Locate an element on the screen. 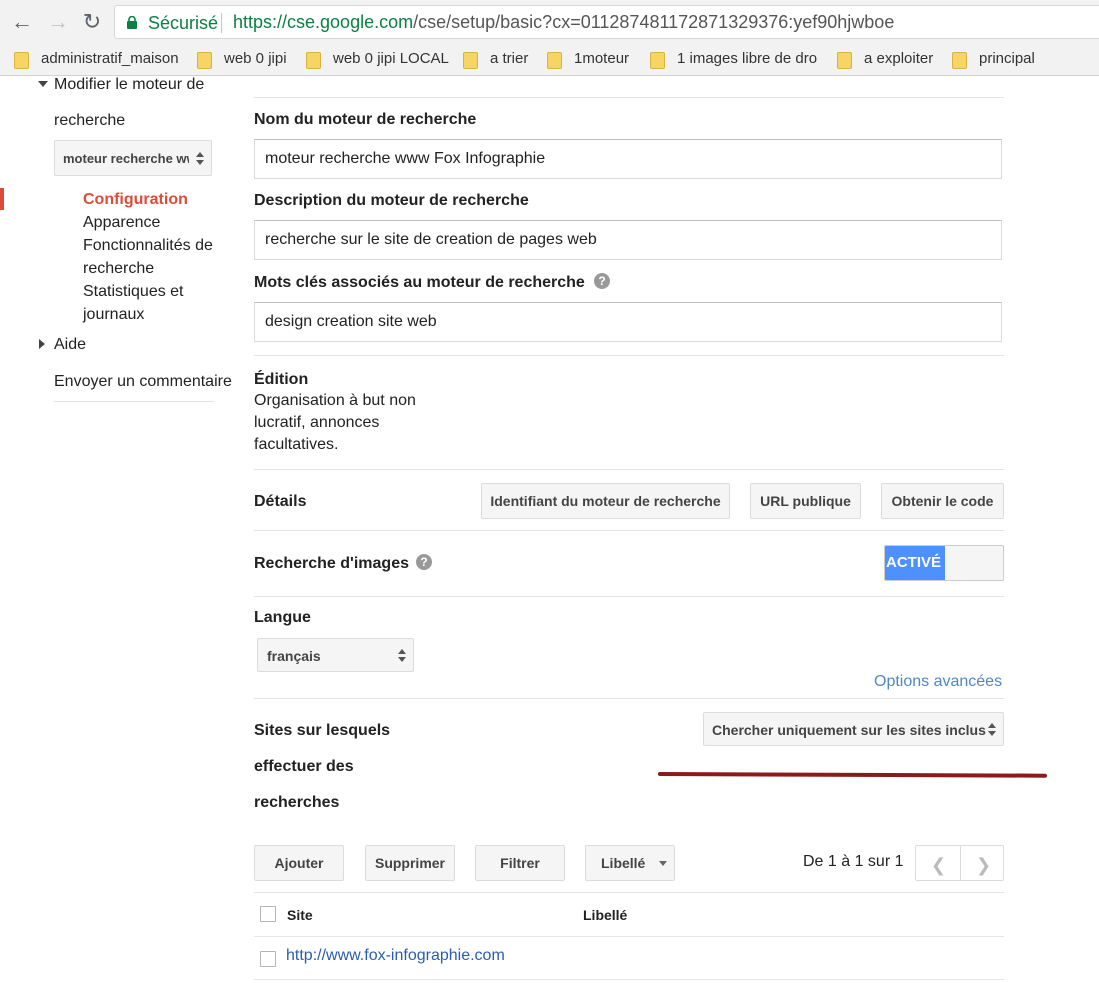 Image resolution: width=1099 pixels, height=983 pixels. pagination-text: De 1 à 1 sur 1 is located at coordinates (853, 861).